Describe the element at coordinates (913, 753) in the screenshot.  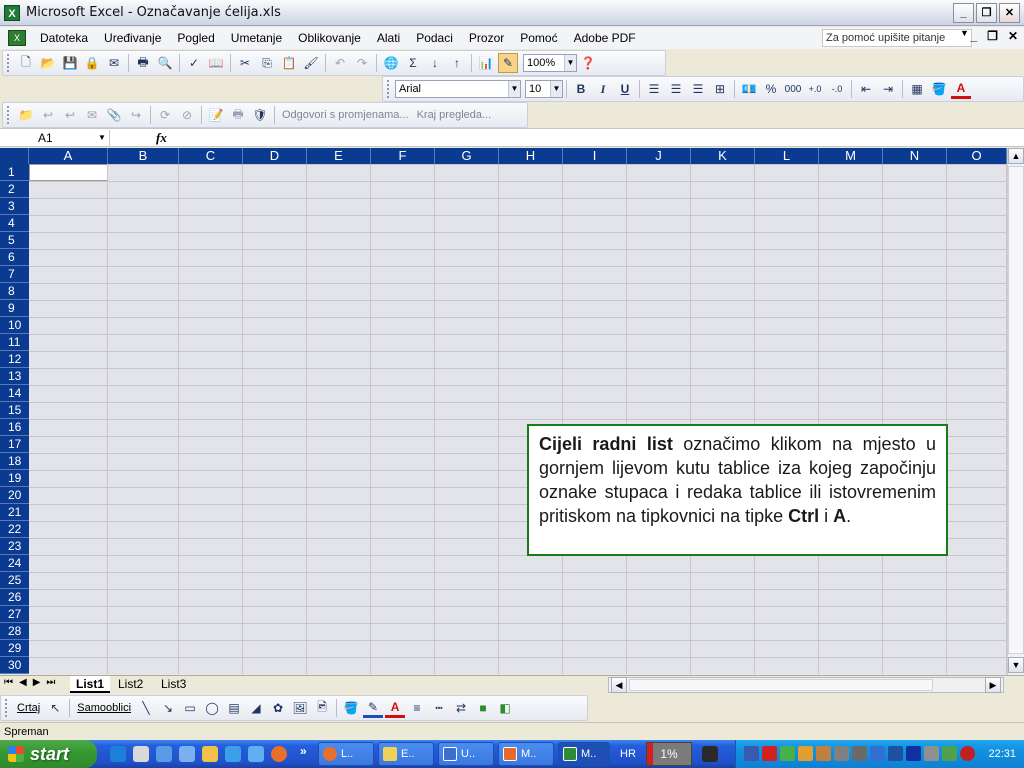
I see `display-tray-icon` at that location.